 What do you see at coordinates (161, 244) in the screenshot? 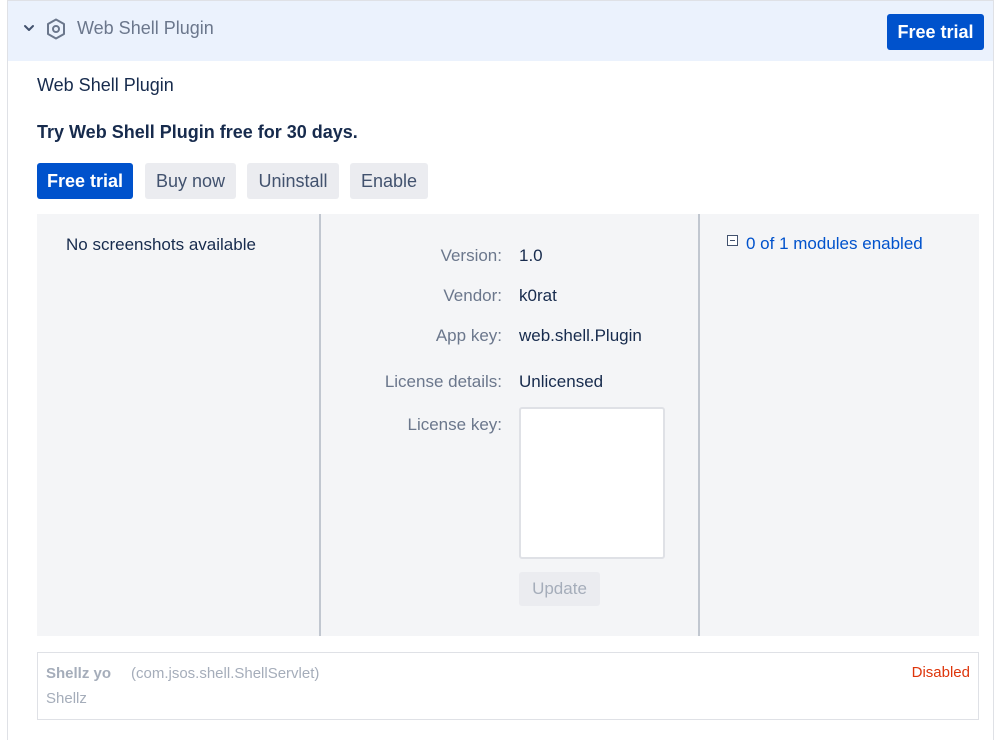
I see `no-screenshots-text: No screenshots available` at bounding box center [161, 244].